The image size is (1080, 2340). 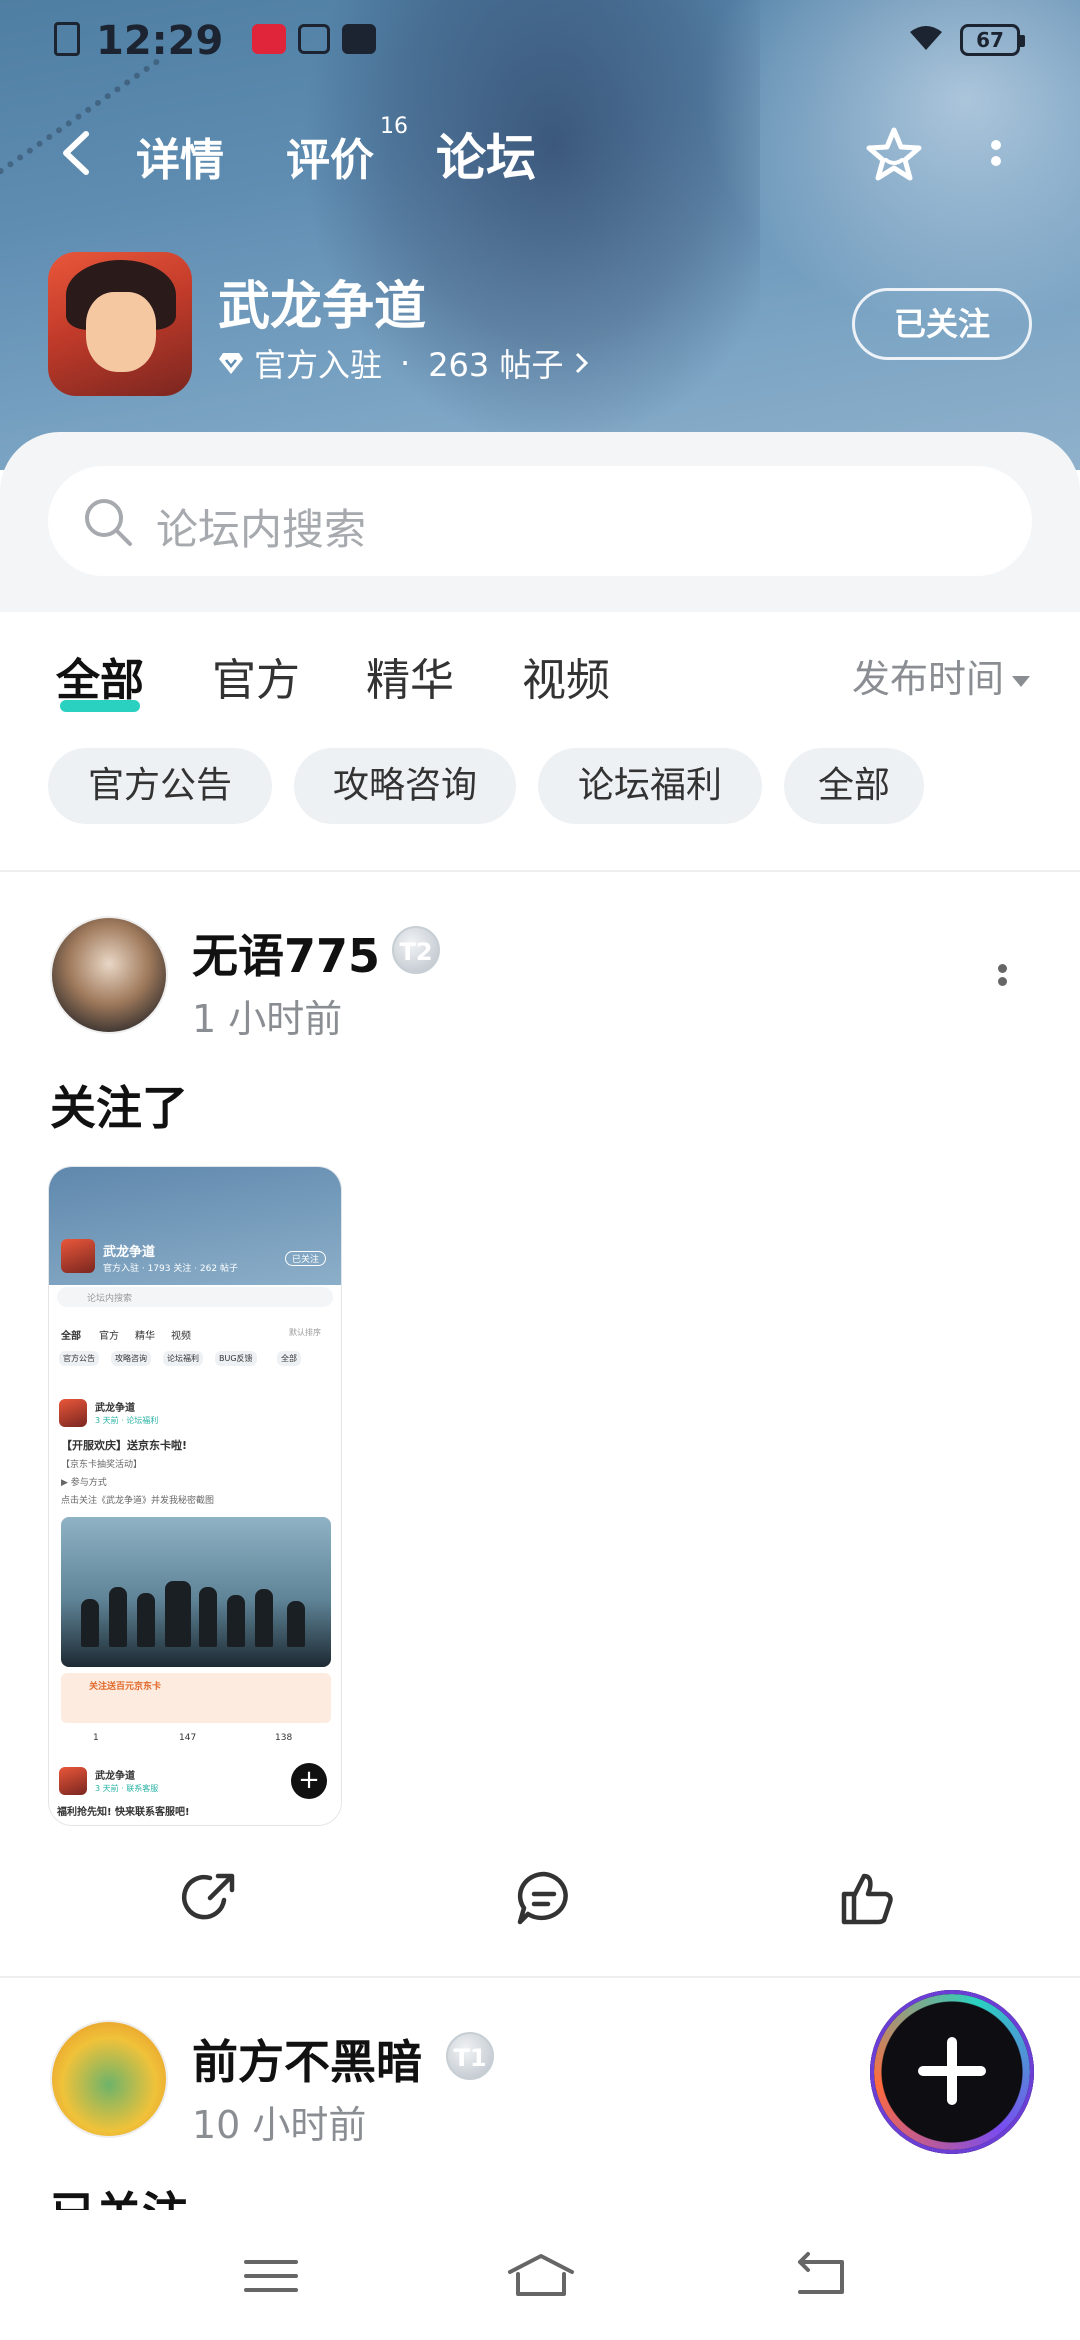 I want to click on post-more-icon, so click(x=1002, y=978).